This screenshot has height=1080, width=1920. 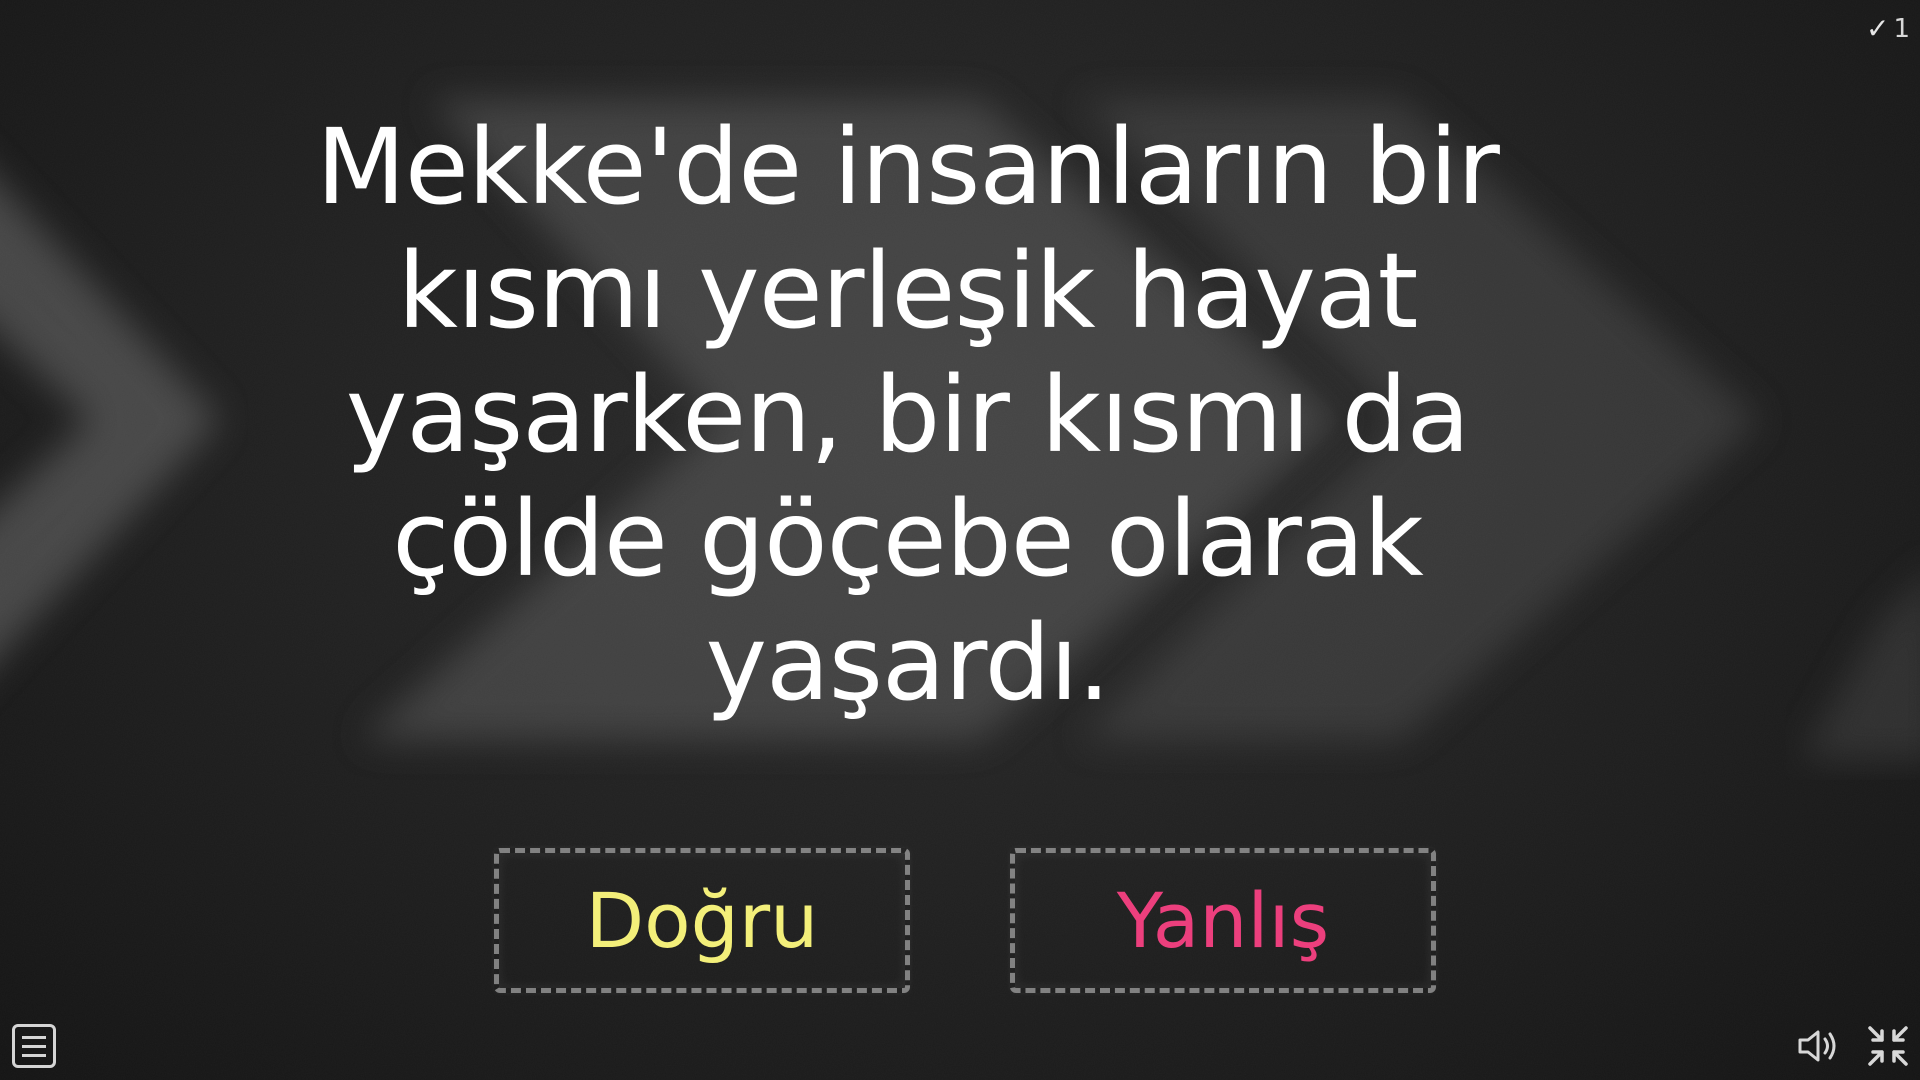 What do you see at coordinates (34, 1046) in the screenshot?
I see `menu-button` at bounding box center [34, 1046].